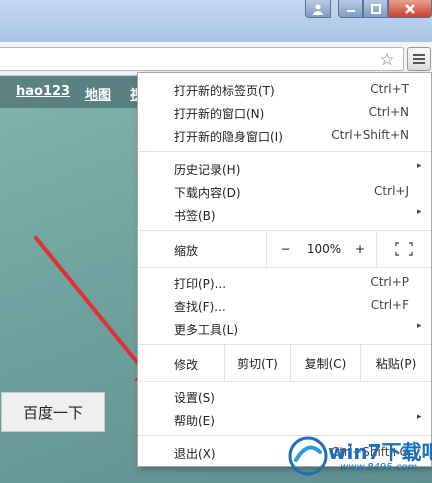 The width and height of the screenshot is (432, 483). Describe the element at coordinates (216, 21) in the screenshot. I see `window-titlebar` at that location.